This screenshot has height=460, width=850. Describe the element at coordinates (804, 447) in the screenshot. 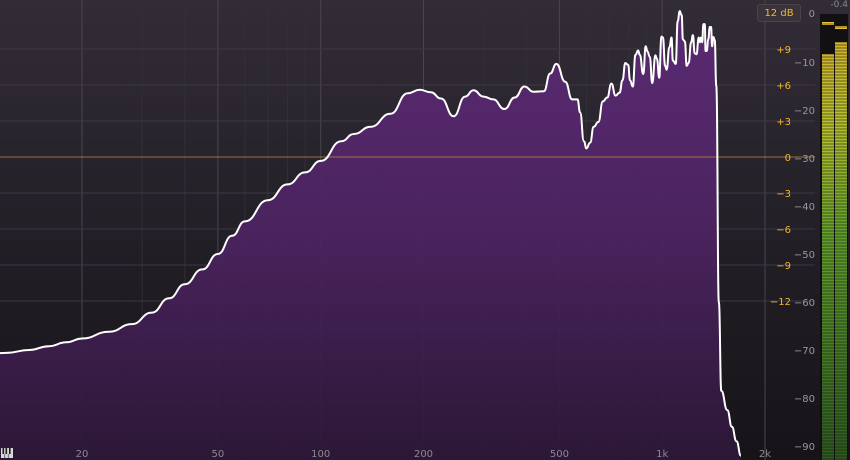

I see `db-label: −90` at that location.